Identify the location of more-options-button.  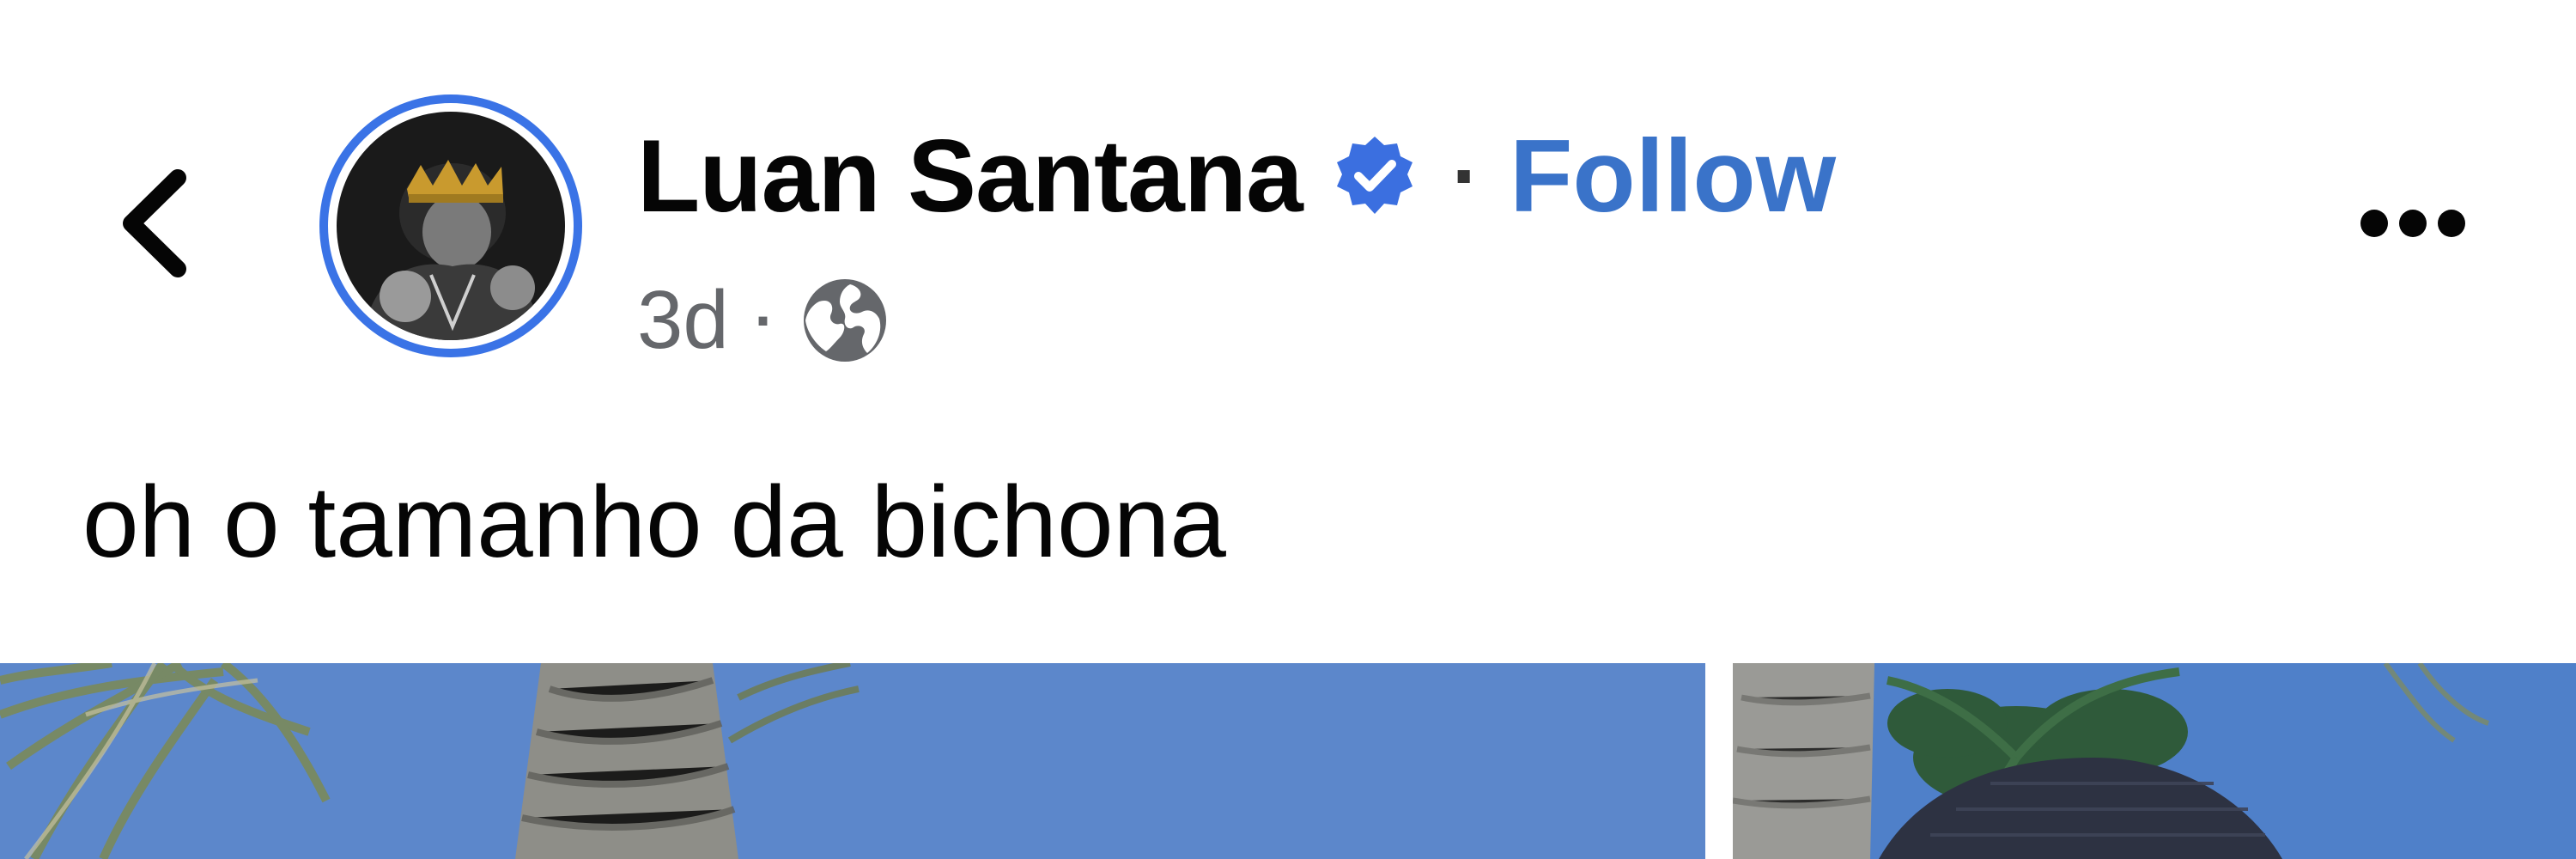
(2413, 224).